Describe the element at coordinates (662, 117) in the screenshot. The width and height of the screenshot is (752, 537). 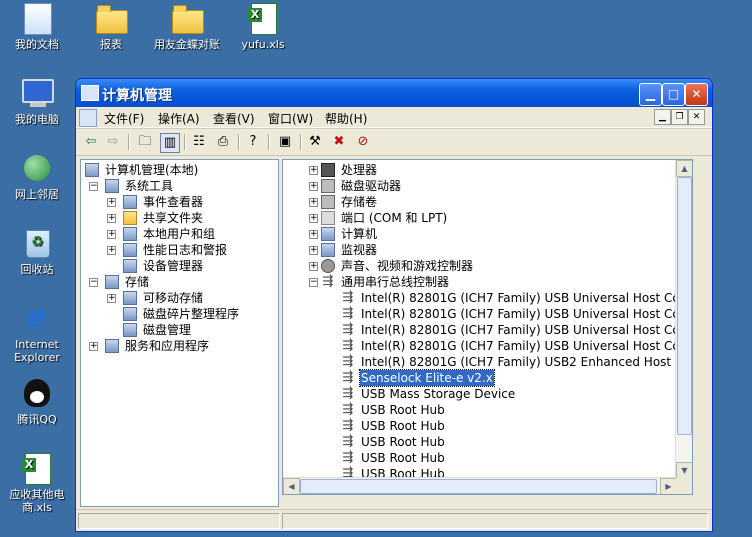
I see `child-minimize-button: ▁` at that location.